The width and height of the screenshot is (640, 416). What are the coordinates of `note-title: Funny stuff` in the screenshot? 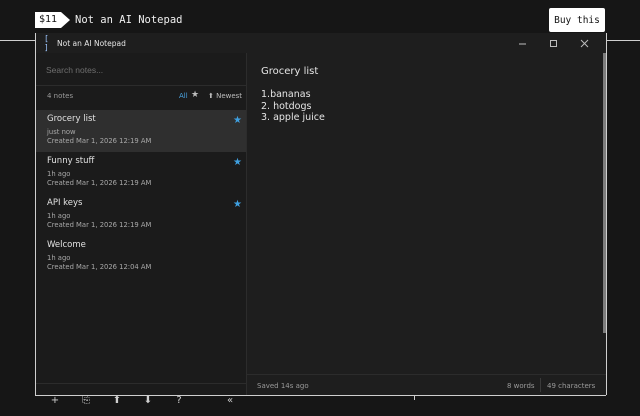 It's located at (71, 161).